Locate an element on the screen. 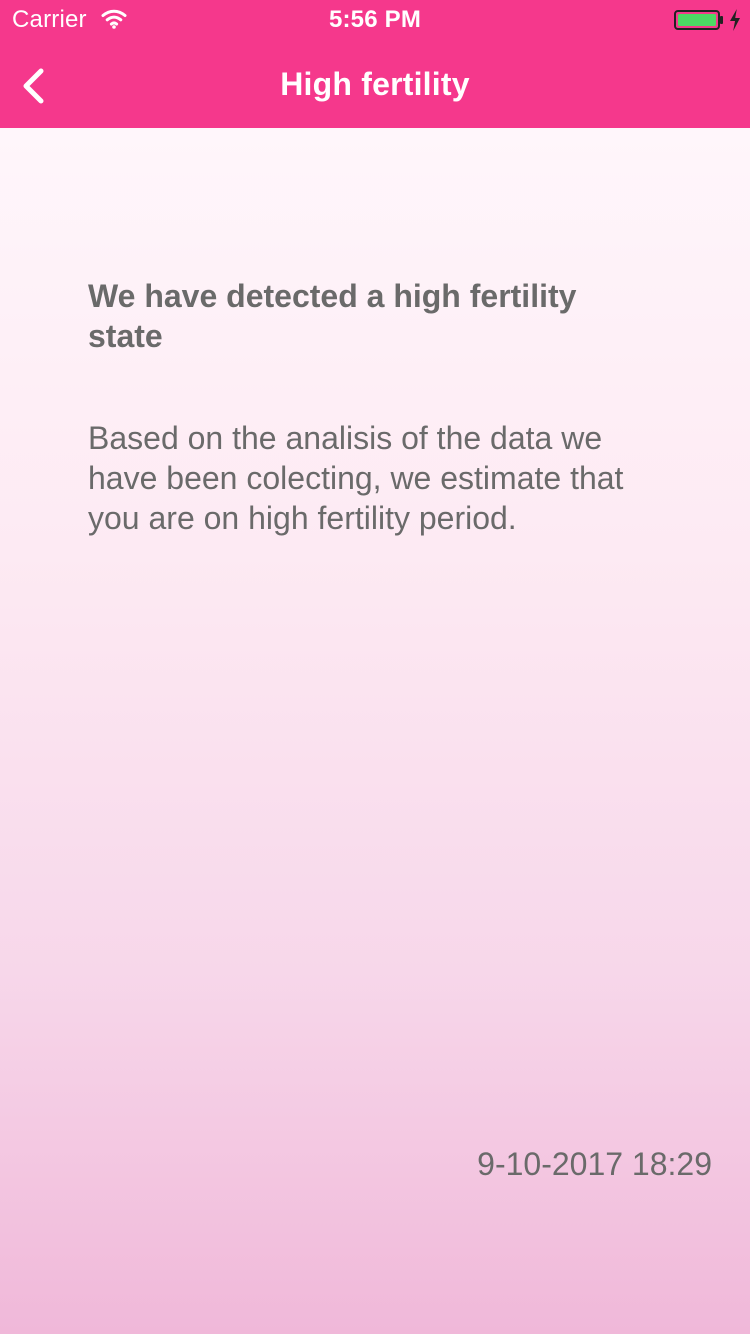 This screenshot has height=1334, width=750. status-time: 5:56 PM is located at coordinates (375, 19).